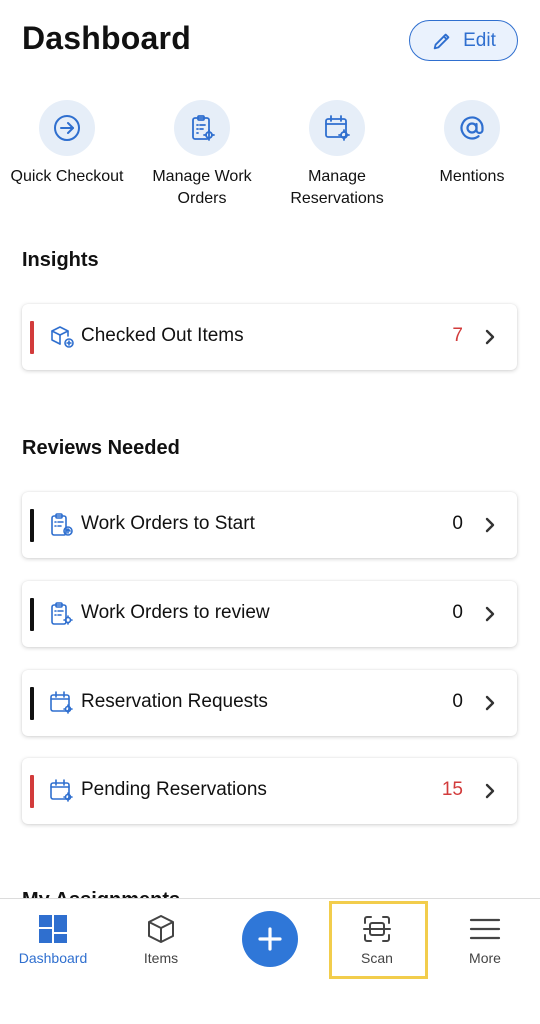 Image resolution: width=540 pixels, height=1024 pixels. Describe the element at coordinates (53, 929) in the screenshot. I see `dashboard-grid-icon` at that location.